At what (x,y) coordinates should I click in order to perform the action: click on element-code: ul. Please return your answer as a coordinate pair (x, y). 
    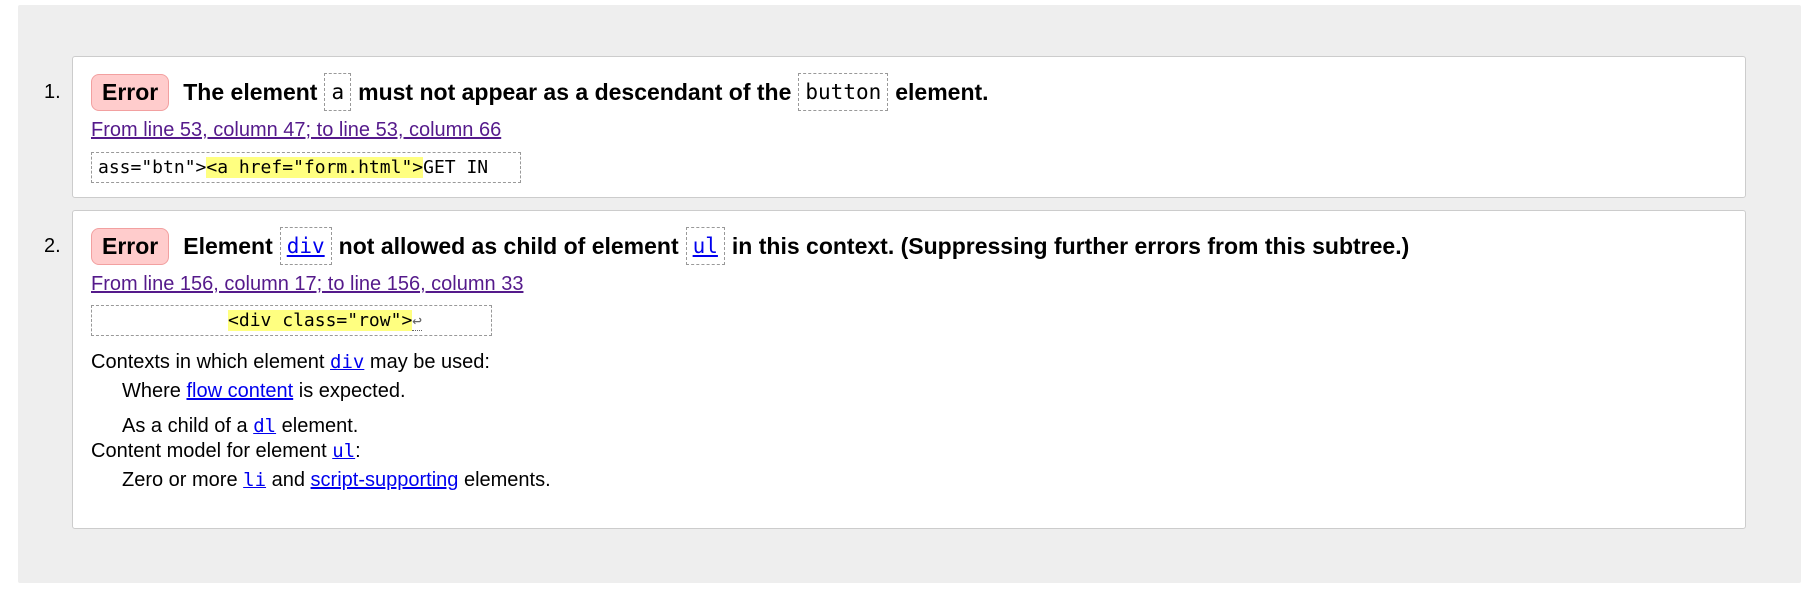
    Looking at the image, I should click on (705, 246).